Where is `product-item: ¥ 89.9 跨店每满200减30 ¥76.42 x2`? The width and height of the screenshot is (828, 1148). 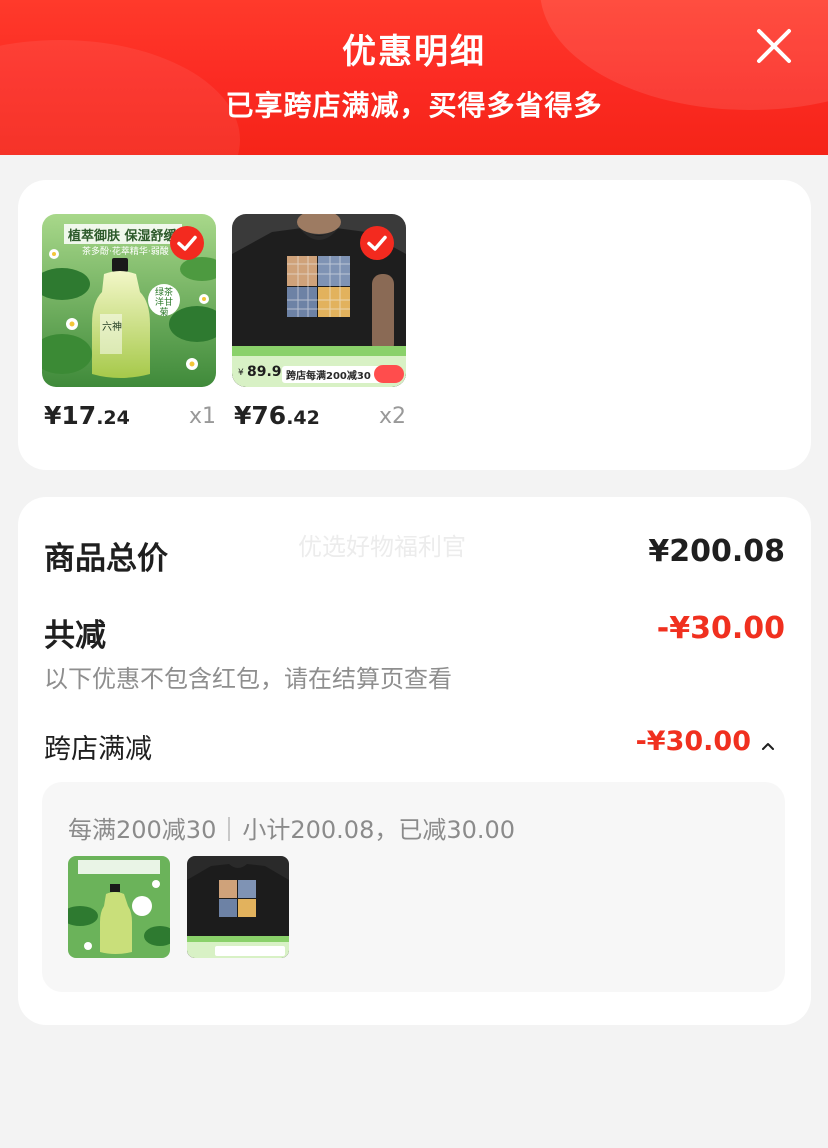 product-item: ¥ 89.9 跨店每满200减30 ¥76.42 x2 is located at coordinates (319, 322).